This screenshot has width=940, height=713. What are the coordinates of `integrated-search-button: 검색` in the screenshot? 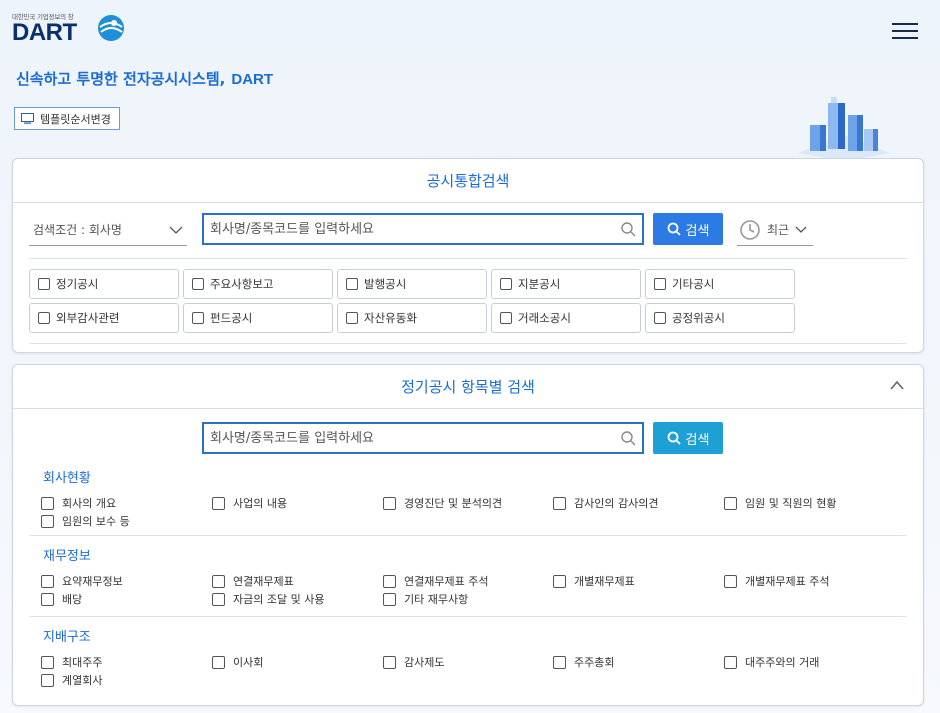 It's located at (688, 229).